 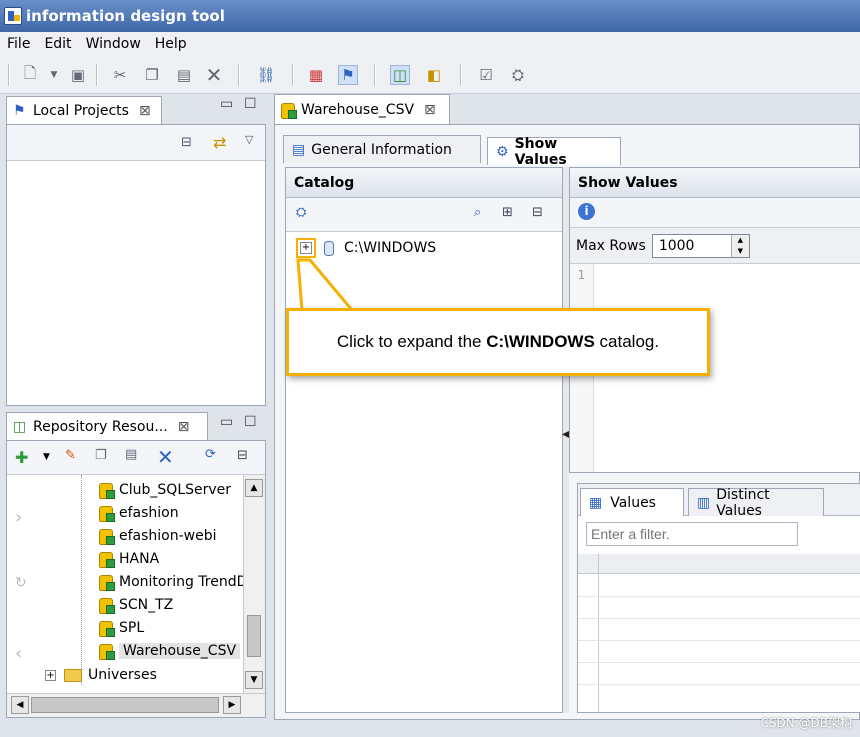 What do you see at coordinates (254, 584) in the screenshot?
I see `vertical-scrollbar: ▲ ▼` at bounding box center [254, 584].